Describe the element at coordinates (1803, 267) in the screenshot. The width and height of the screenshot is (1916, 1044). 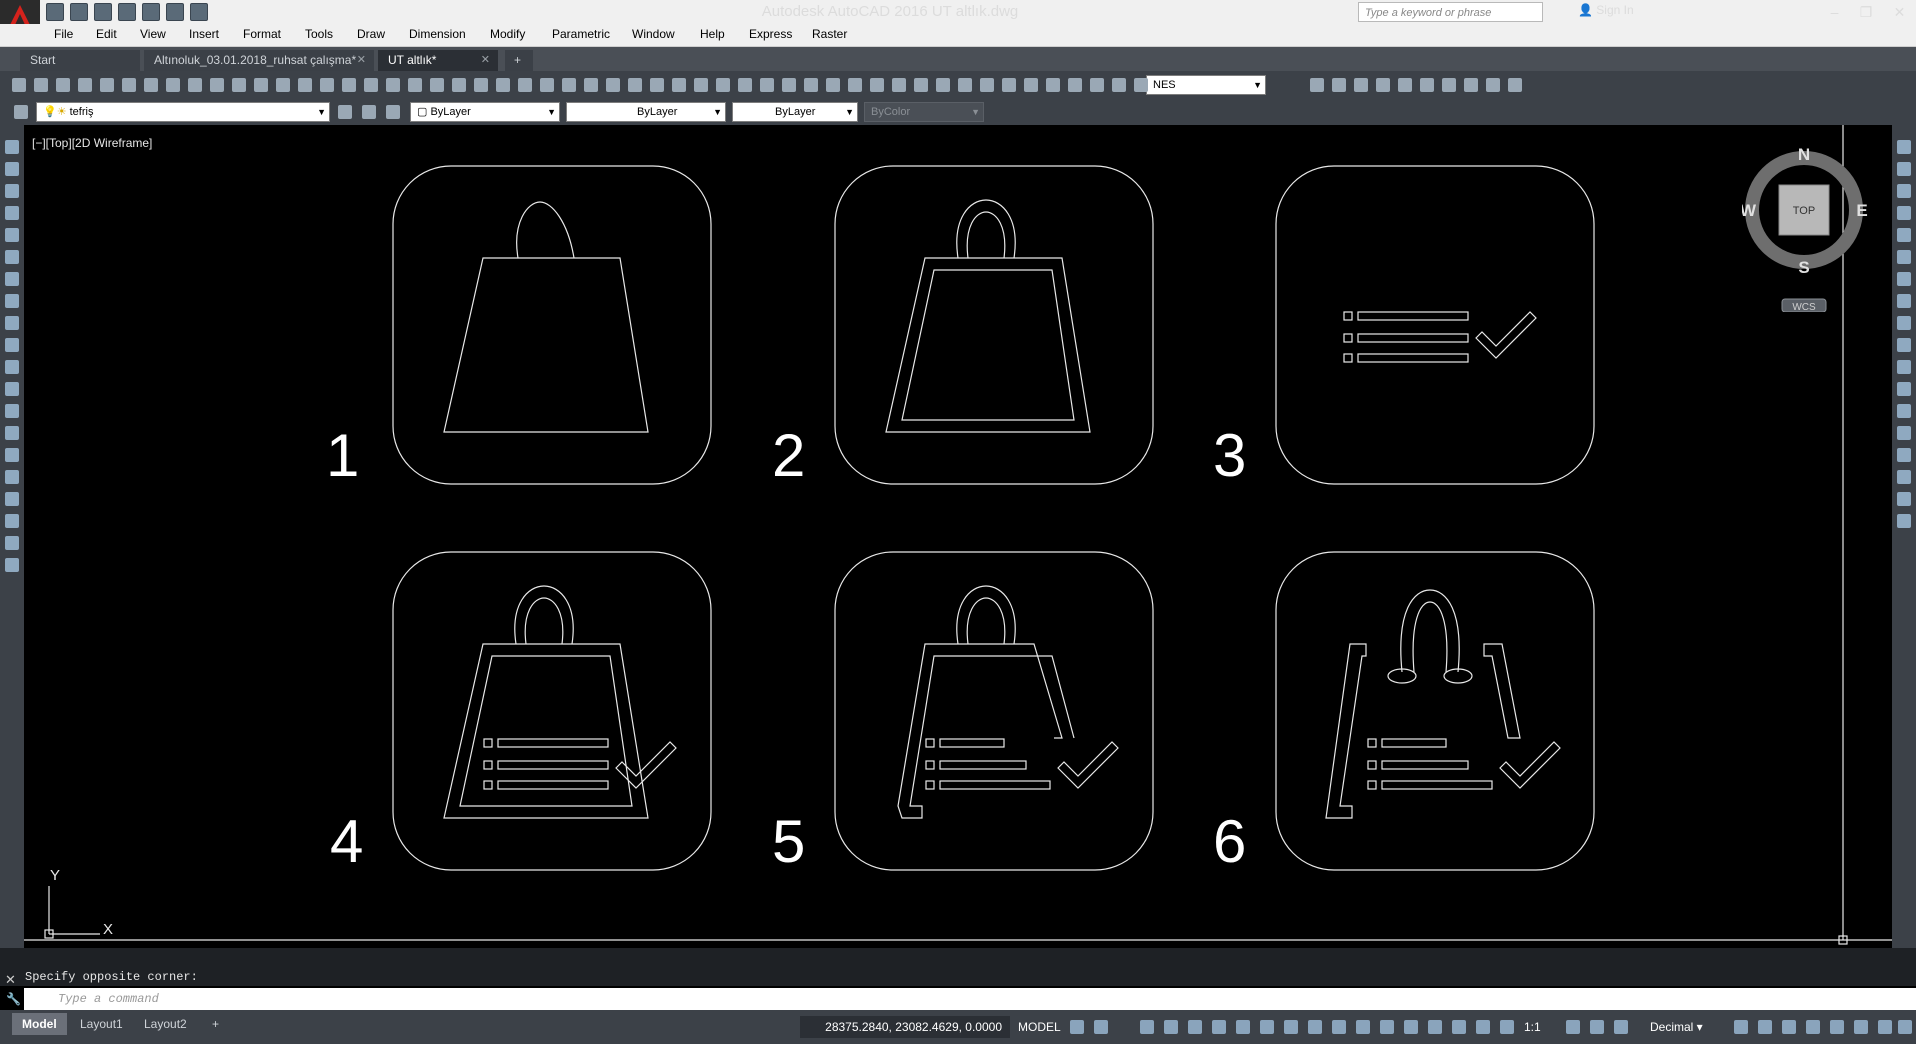
I see `compass-south: S` at that location.